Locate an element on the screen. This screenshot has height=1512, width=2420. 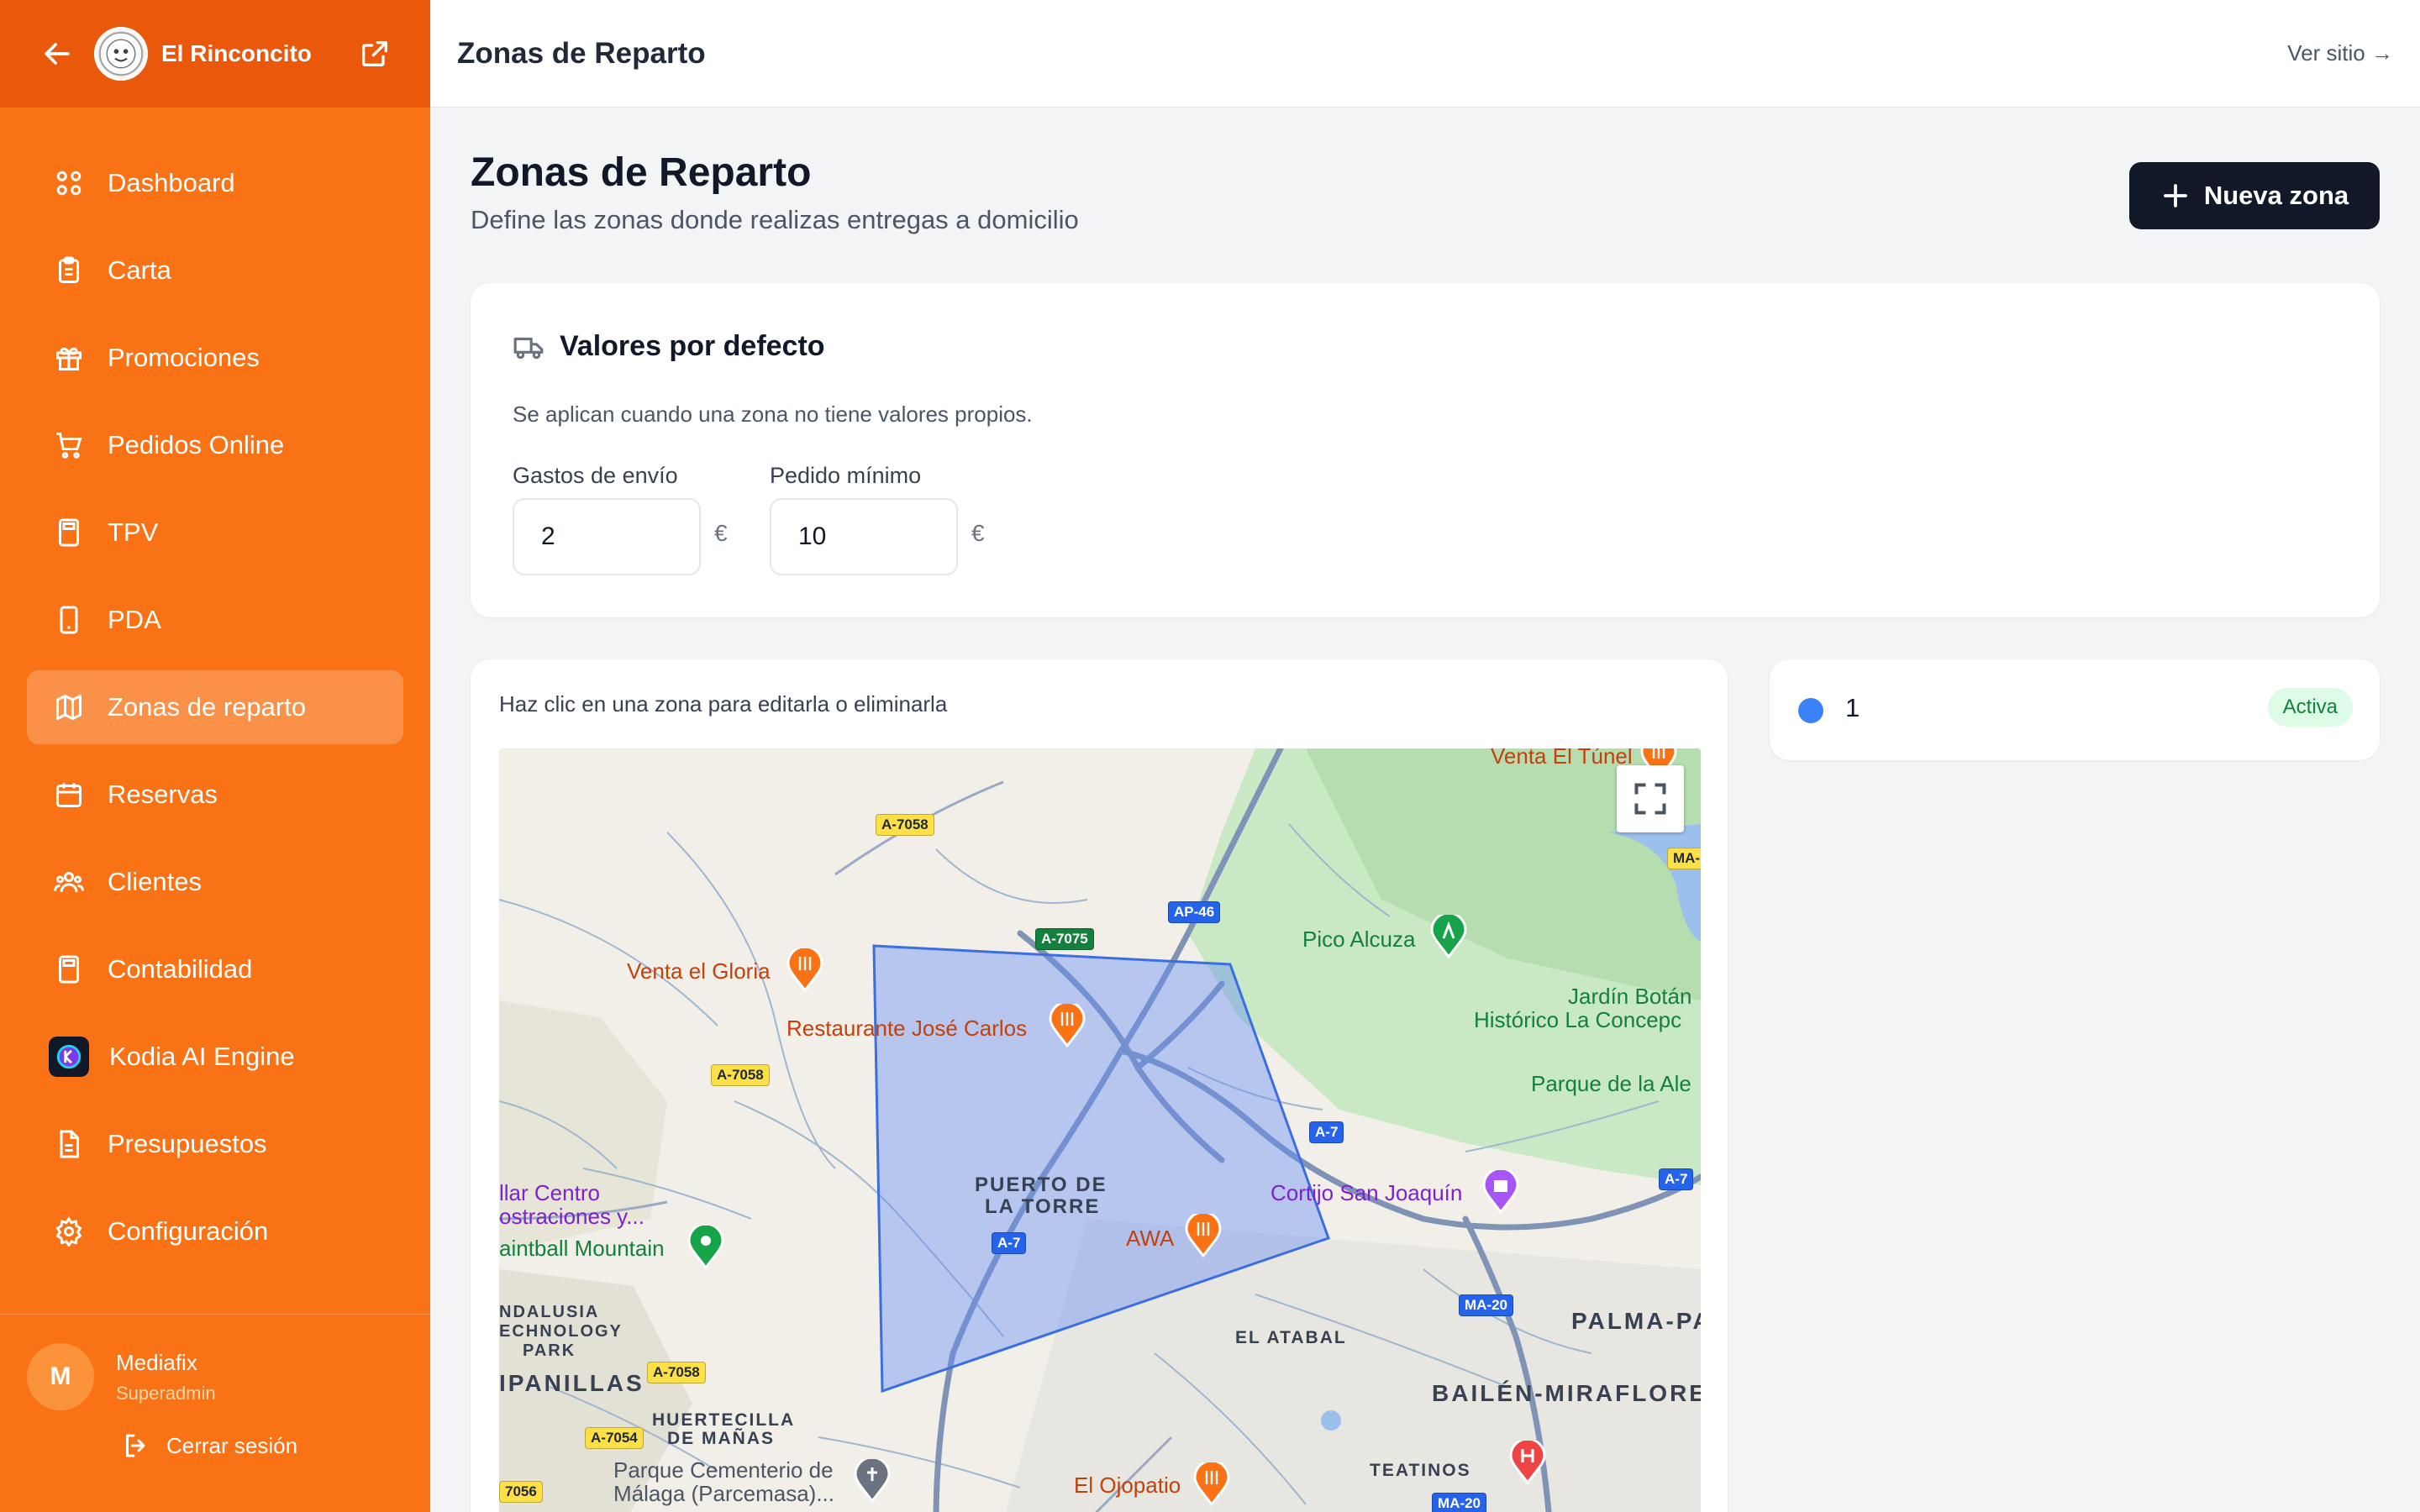
nav-item-label: Contabilidad is located at coordinates (180, 969).